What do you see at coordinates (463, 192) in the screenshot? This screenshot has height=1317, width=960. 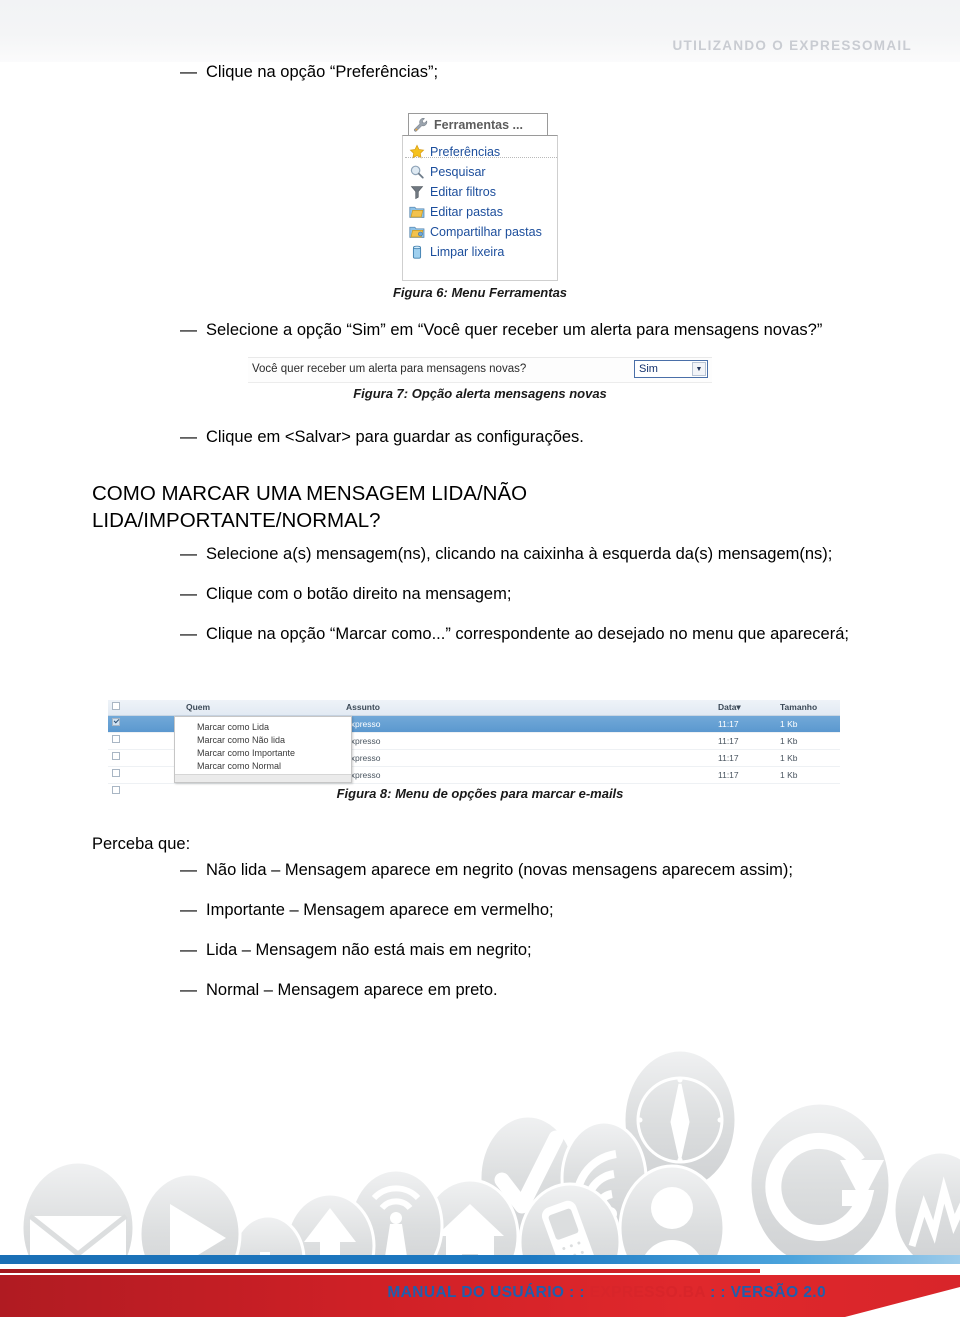 I see `menu-item-editar-filtros-label: Editar filtros` at bounding box center [463, 192].